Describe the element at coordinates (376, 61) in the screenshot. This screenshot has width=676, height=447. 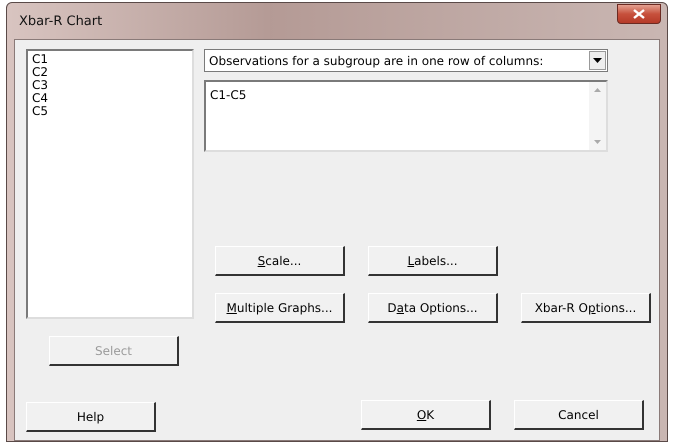
I see `dropdown-value: Observations for a subgroup are in one row of columns:` at that location.